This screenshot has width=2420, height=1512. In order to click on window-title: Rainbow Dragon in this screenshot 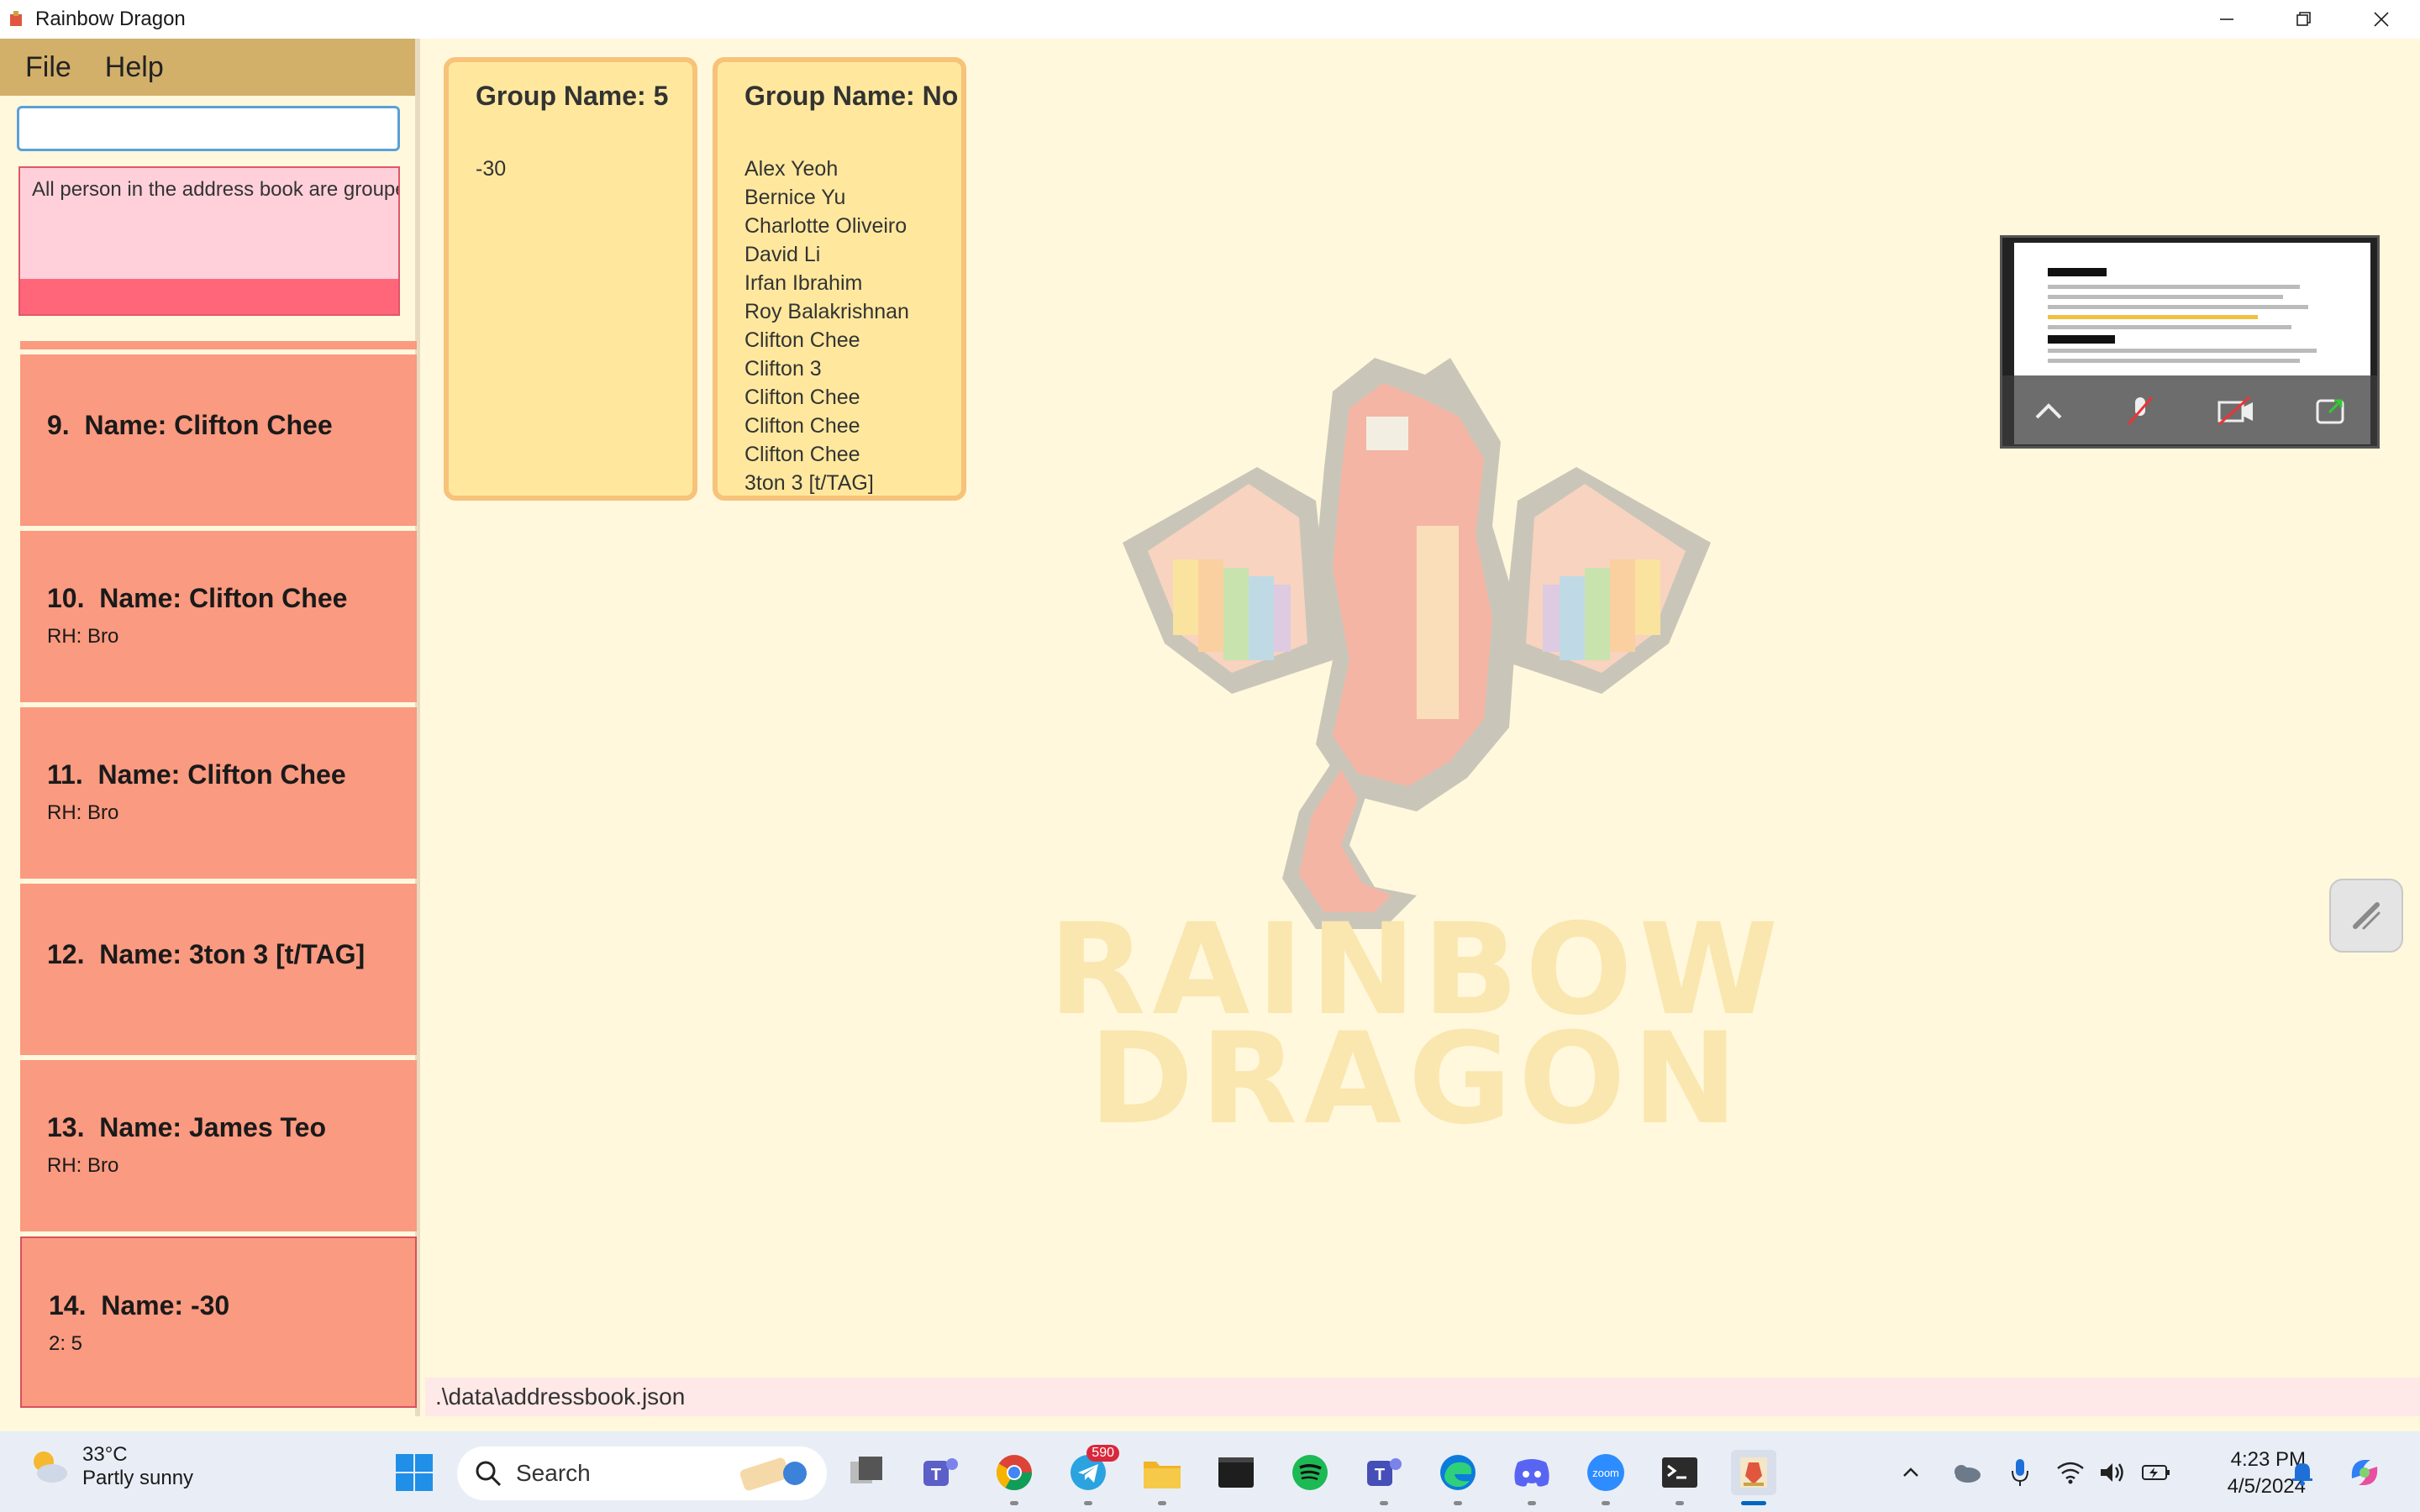, I will do `click(110, 19)`.